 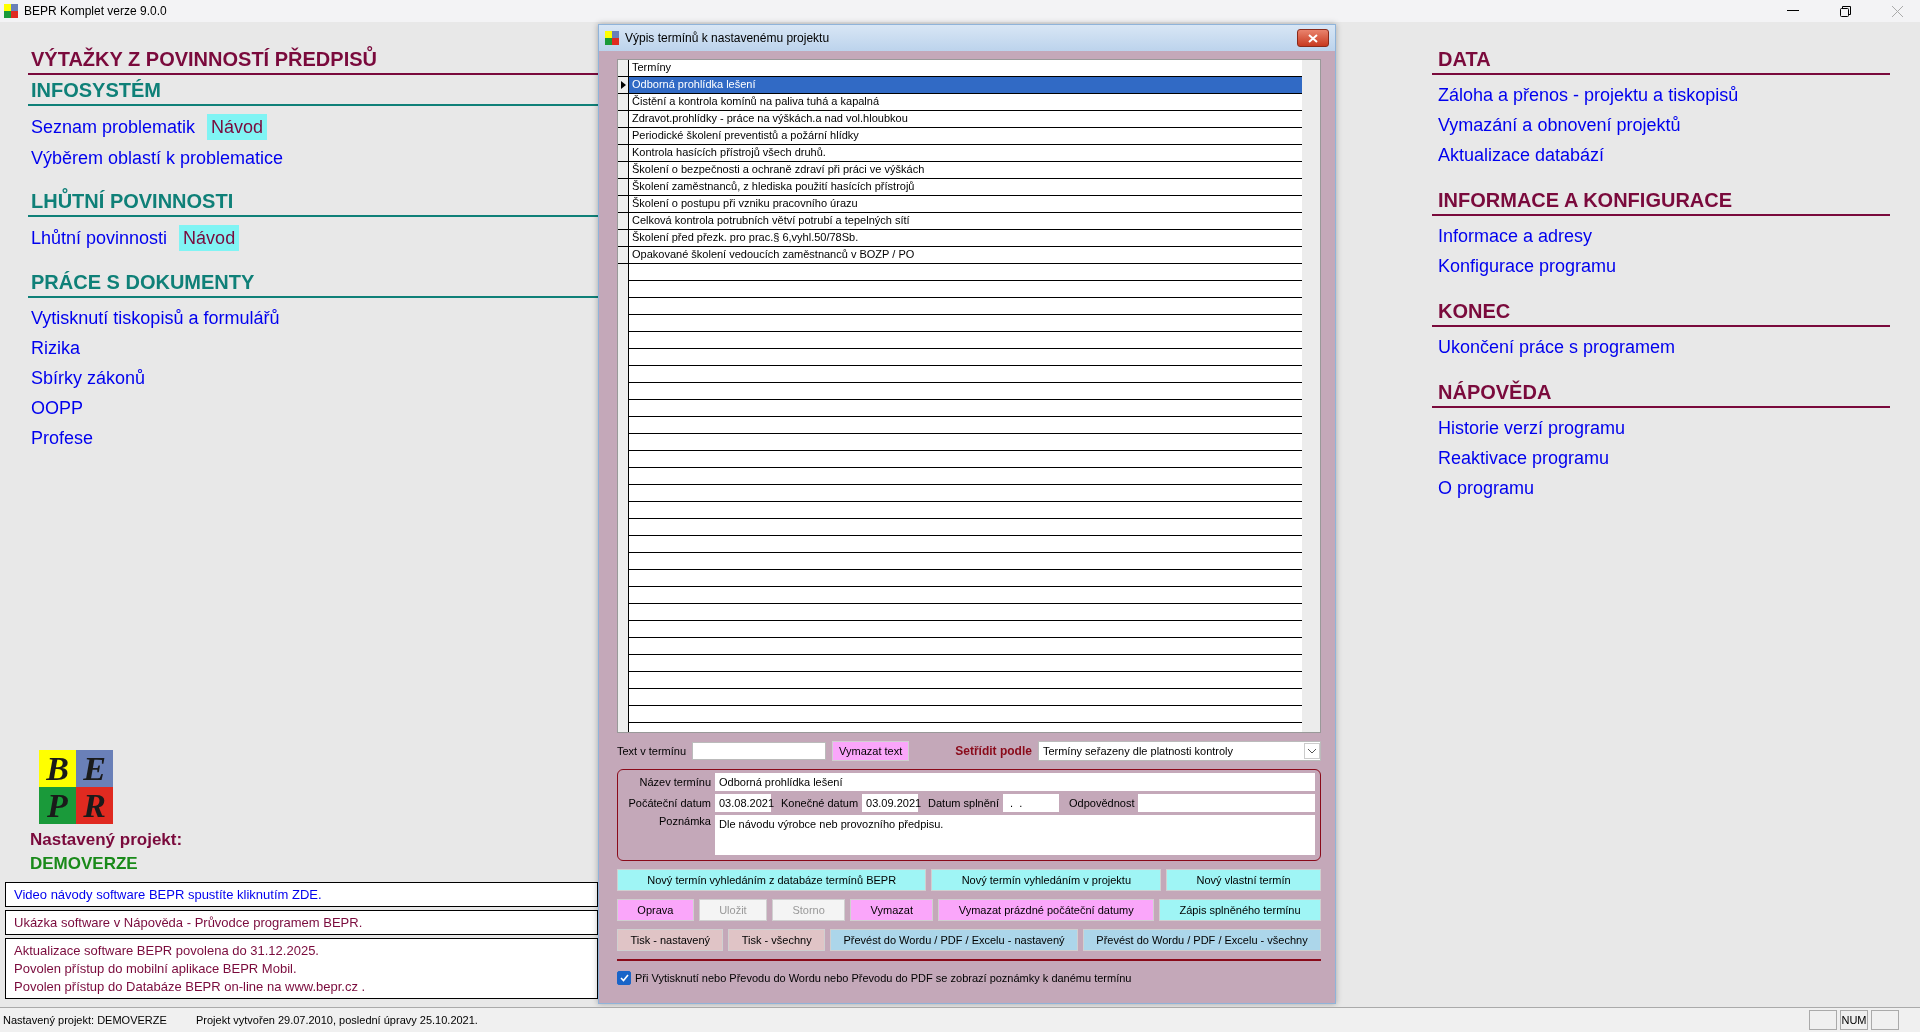 I want to click on section-heading: NÁPOVĚDA, so click(x=1661, y=394).